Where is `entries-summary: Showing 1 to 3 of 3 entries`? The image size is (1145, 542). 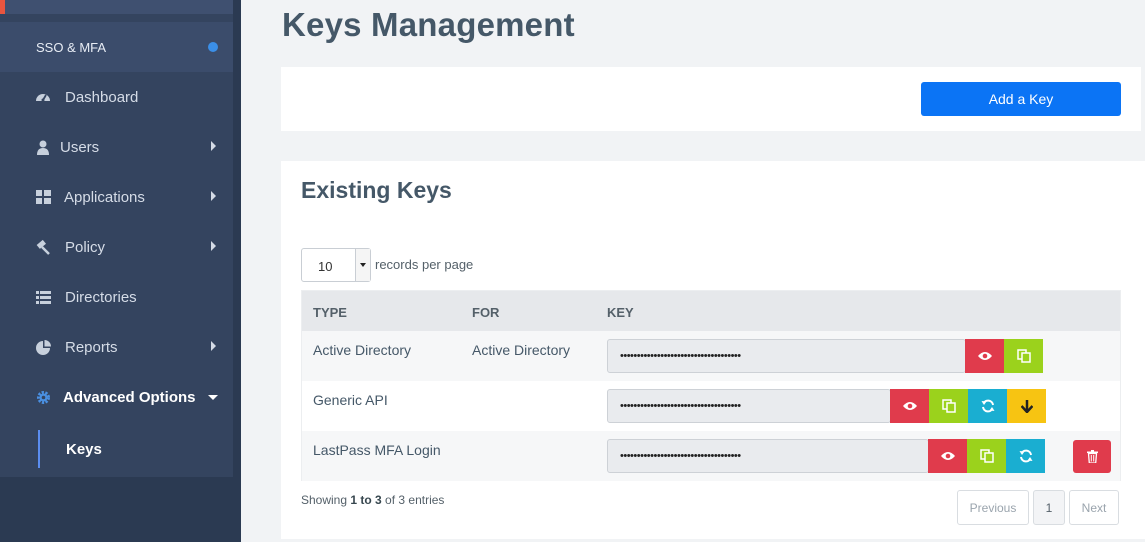 entries-summary: Showing 1 to 3 of 3 entries is located at coordinates (372, 500).